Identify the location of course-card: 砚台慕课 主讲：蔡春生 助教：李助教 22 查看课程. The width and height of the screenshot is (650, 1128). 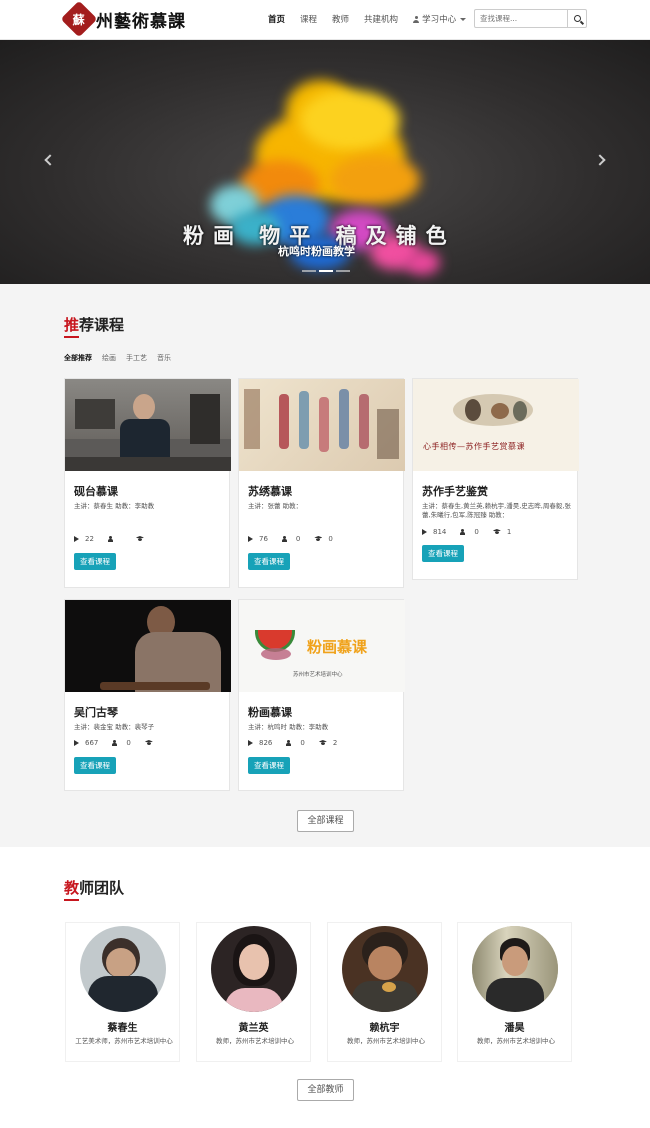
(147, 483).